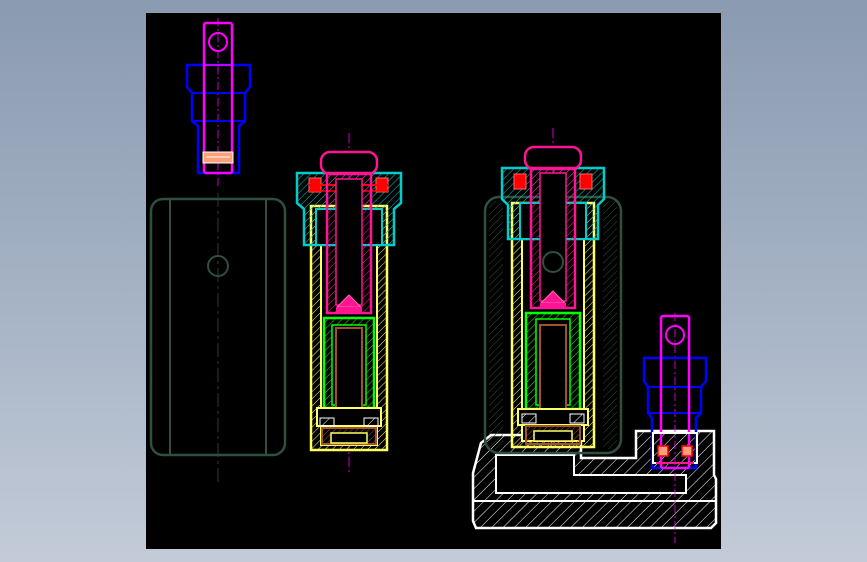 The height and width of the screenshot is (562, 867). What do you see at coordinates (349, 303) in the screenshot?
I see `cylinder-middle` at bounding box center [349, 303].